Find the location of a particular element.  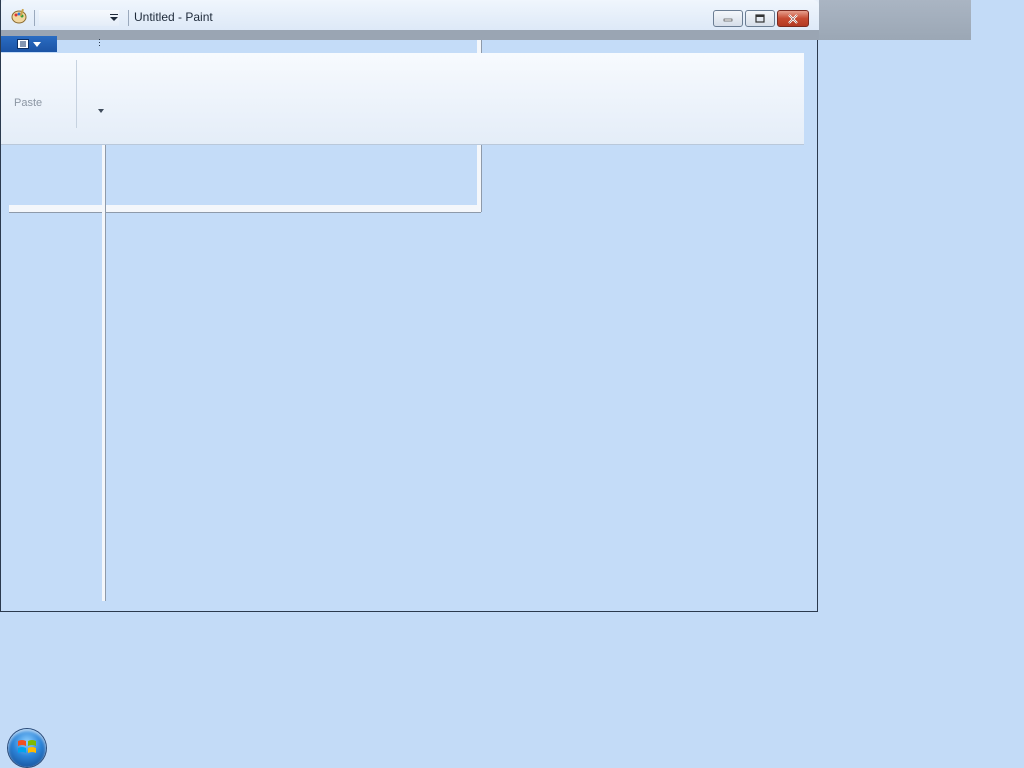

title-separator is located at coordinates (128, 18).